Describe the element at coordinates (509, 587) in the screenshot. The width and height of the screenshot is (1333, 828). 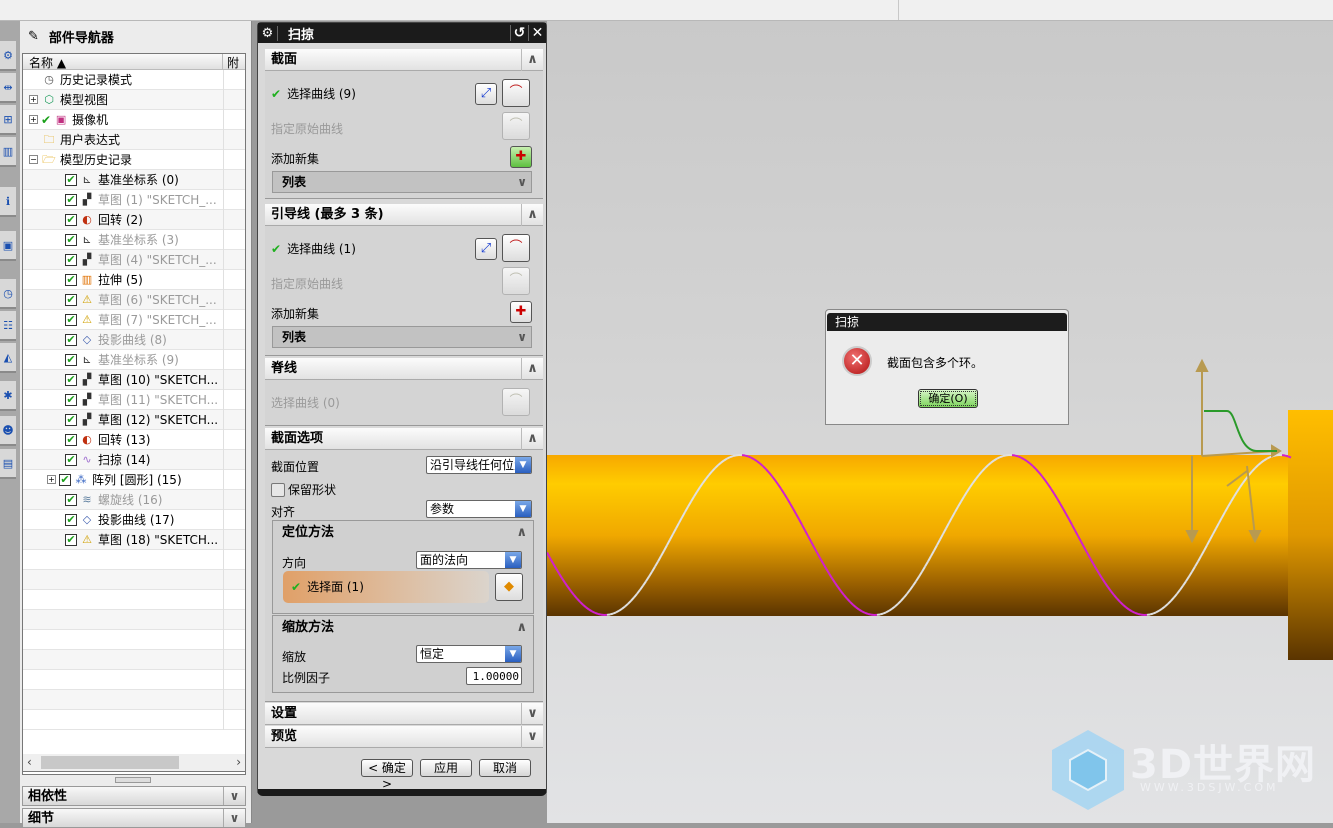
I see `face-select-button: ◆` at that location.